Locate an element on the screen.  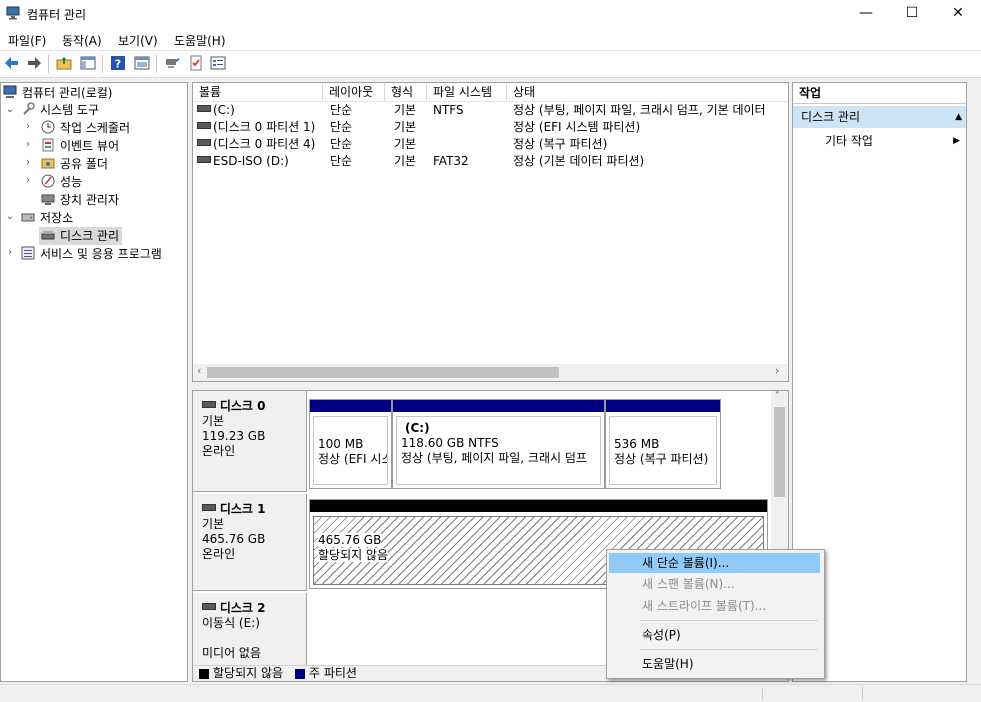
computer-icon is located at coordinates (10, 91).